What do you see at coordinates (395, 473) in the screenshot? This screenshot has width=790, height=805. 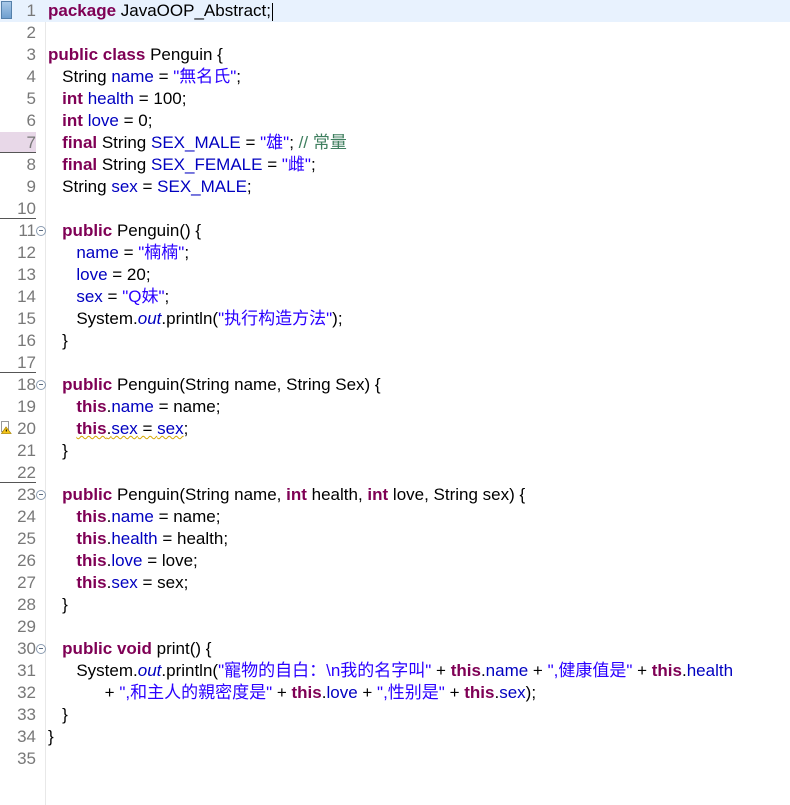 I see `code-line: 22` at bounding box center [395, 473].